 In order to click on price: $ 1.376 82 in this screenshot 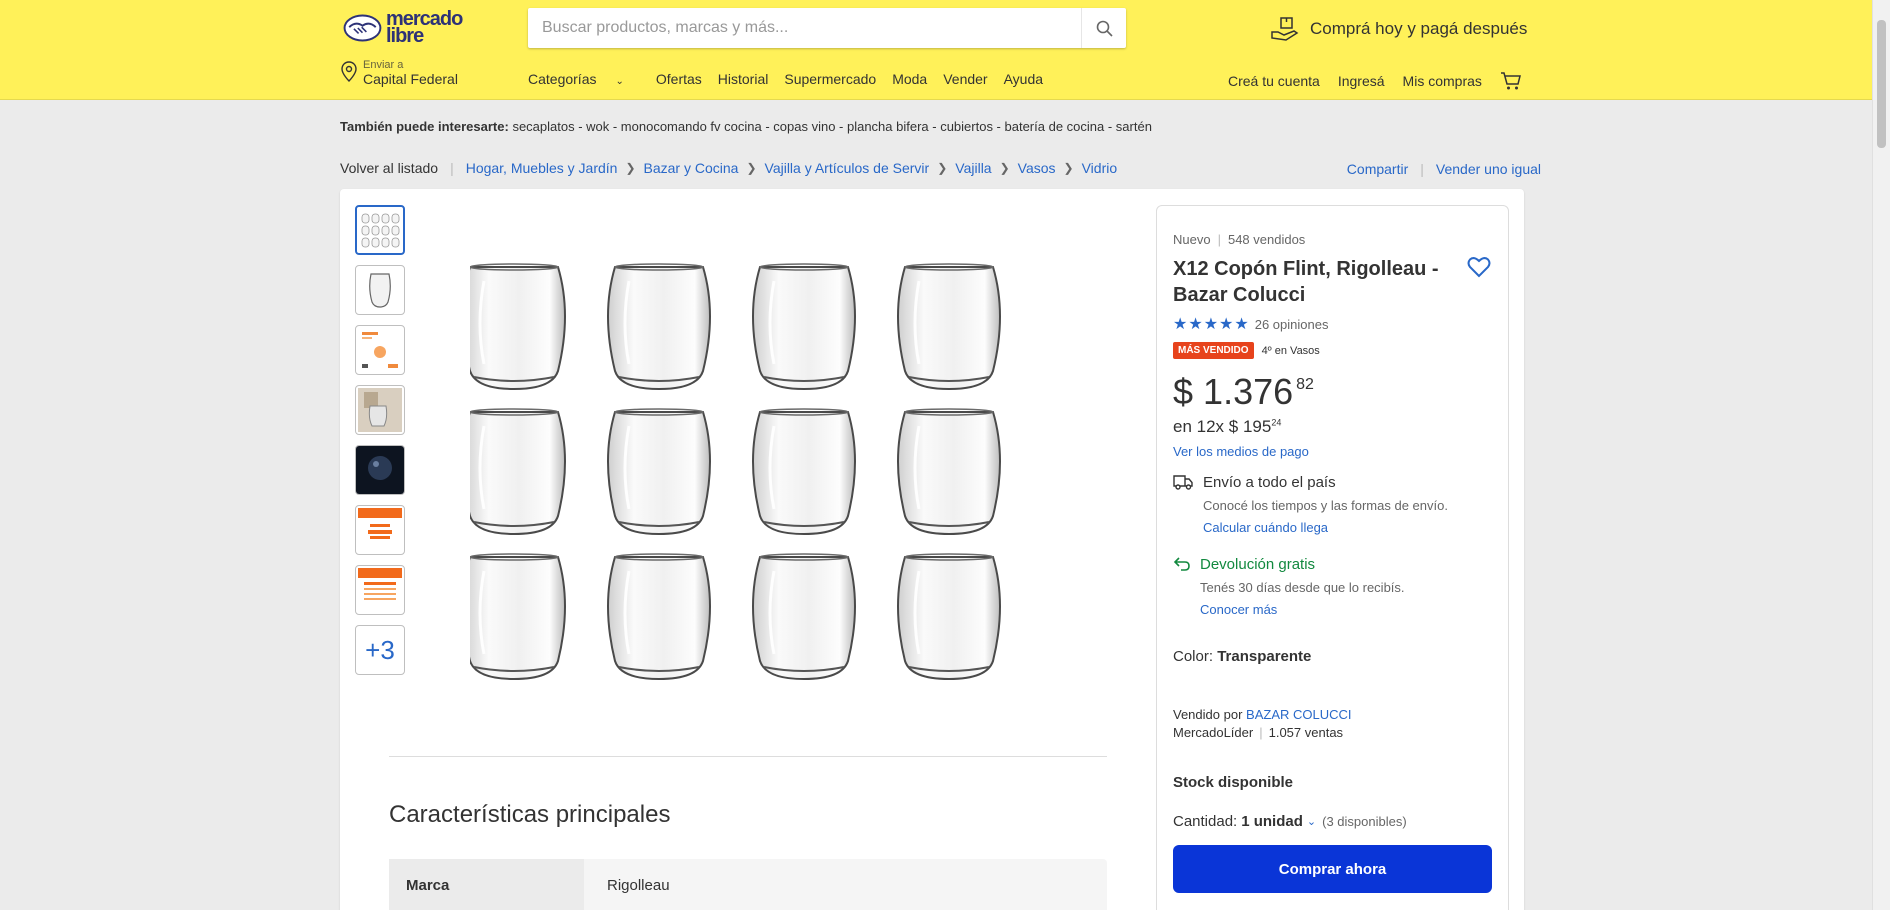, I will do `click(1243, 392)`.